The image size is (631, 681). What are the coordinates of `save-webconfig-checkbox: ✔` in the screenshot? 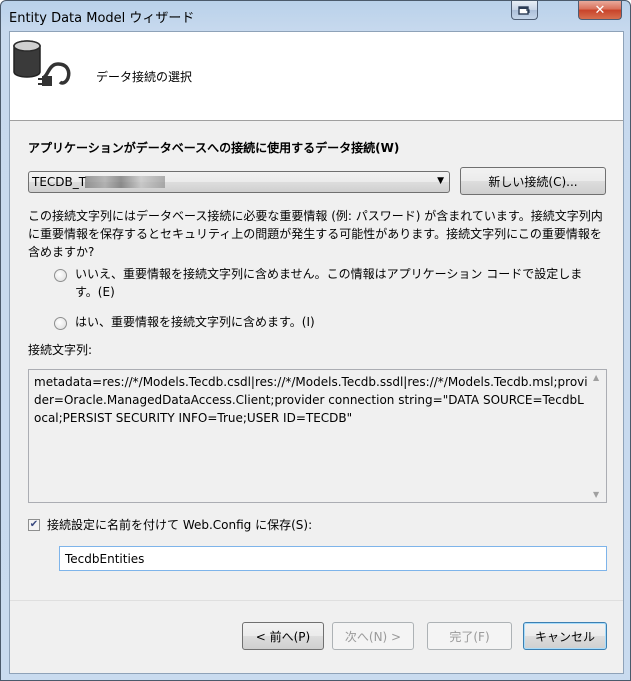 It's located at (34, 524).